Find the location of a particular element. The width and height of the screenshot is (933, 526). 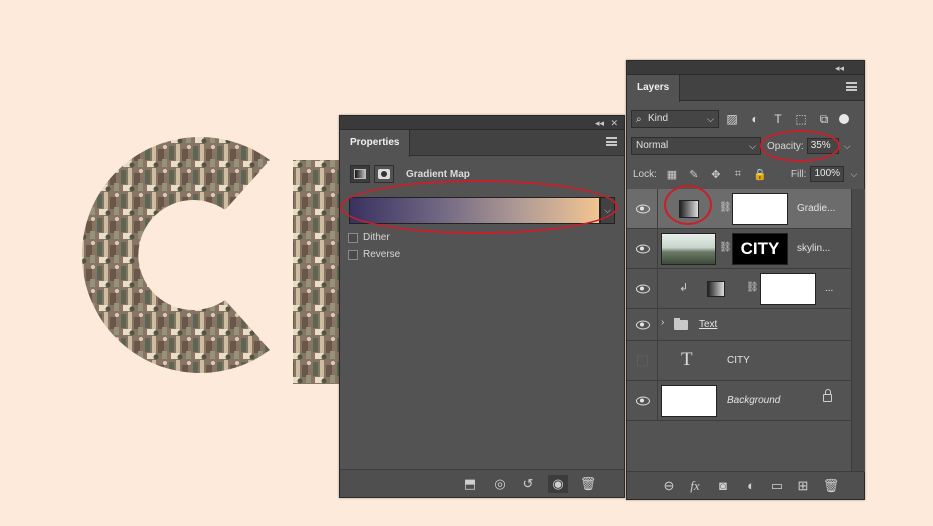

city-mask-thumbnail: CITY is located at coordinates (760, 249).